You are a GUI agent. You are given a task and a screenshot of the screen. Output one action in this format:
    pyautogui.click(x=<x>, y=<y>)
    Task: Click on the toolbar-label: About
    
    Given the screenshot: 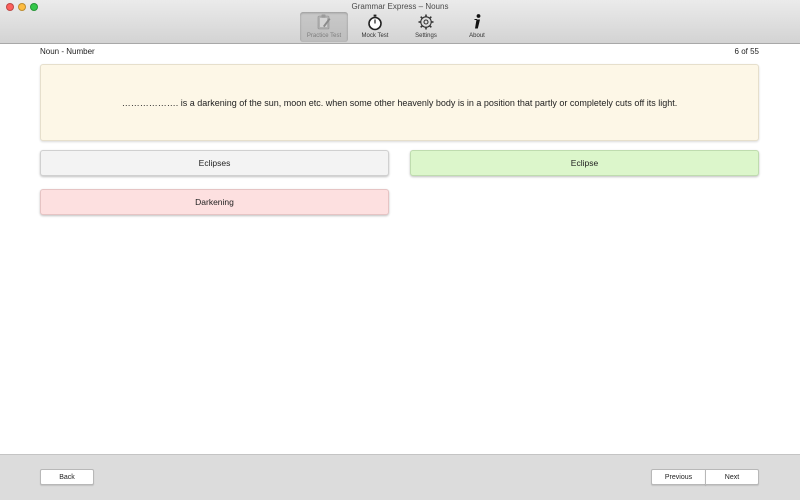 What is the action you would take?
    pyautogui.click(x=477, y=36)
    